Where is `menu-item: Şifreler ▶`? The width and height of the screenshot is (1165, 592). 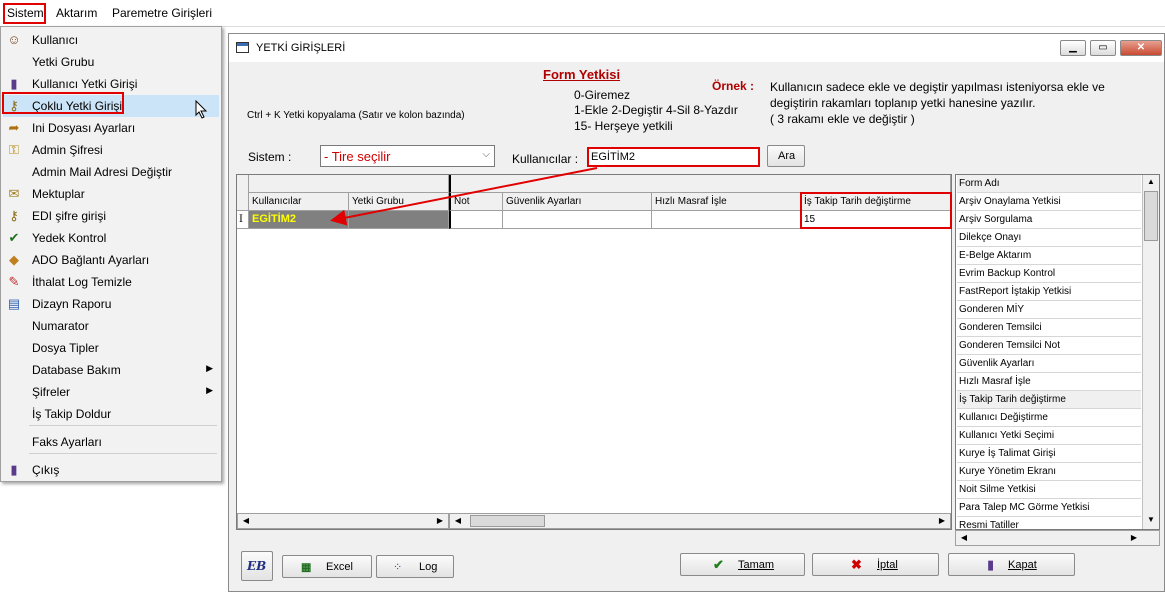 menu-item: Şifreler ▶ is located at coordinates (111, 392).